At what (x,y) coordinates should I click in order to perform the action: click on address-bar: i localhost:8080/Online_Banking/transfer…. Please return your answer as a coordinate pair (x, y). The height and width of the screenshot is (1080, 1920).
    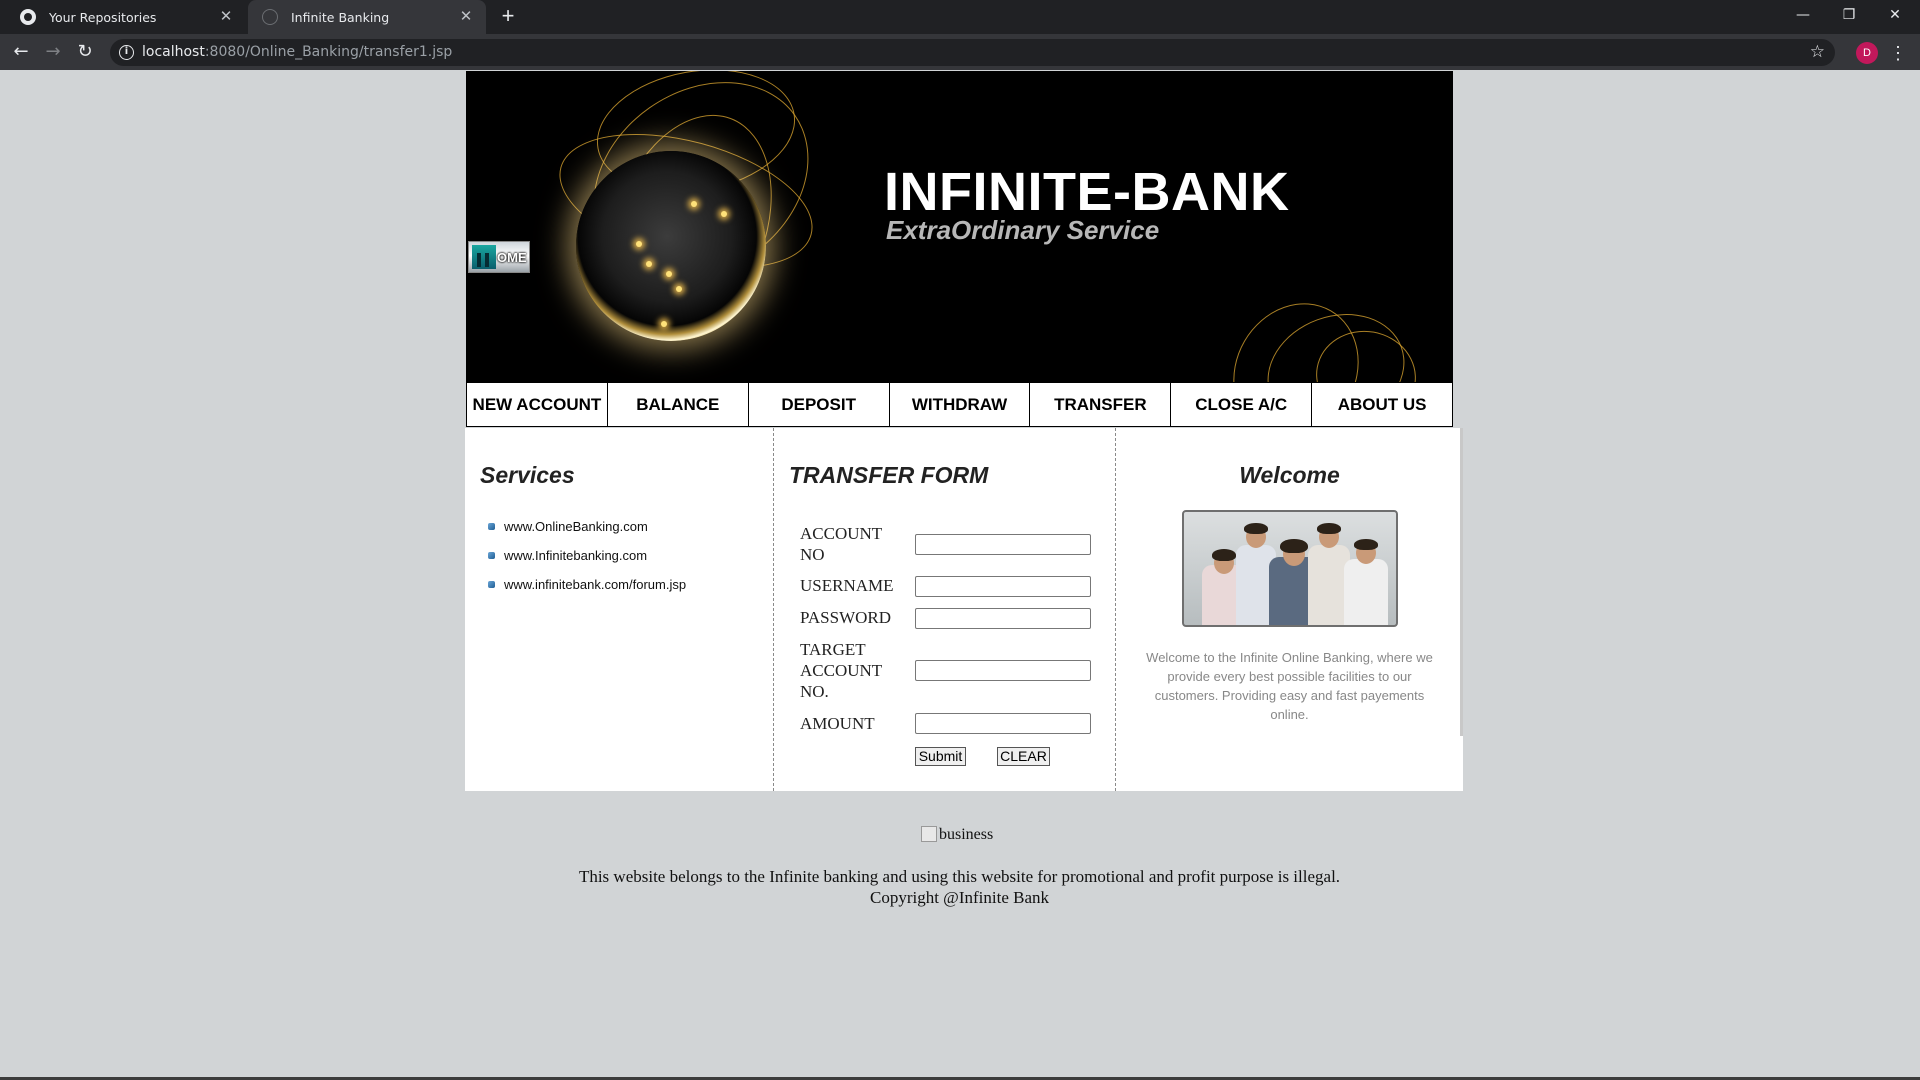
    Looking at the image, I should click on (972, 52).